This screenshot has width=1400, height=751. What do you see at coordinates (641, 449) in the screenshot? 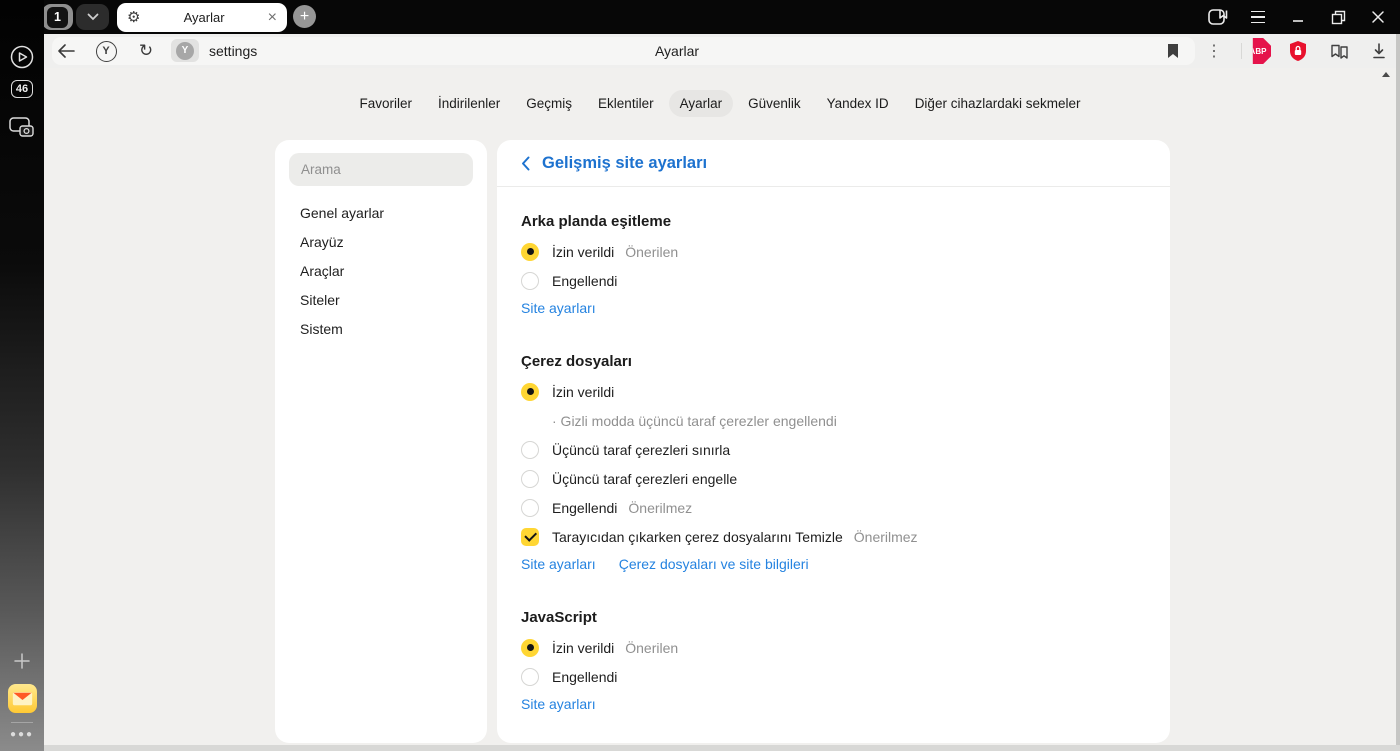
I see `option-label: Üçüncü taraf çerezleri sınırla` at bounding box center [641, 449].